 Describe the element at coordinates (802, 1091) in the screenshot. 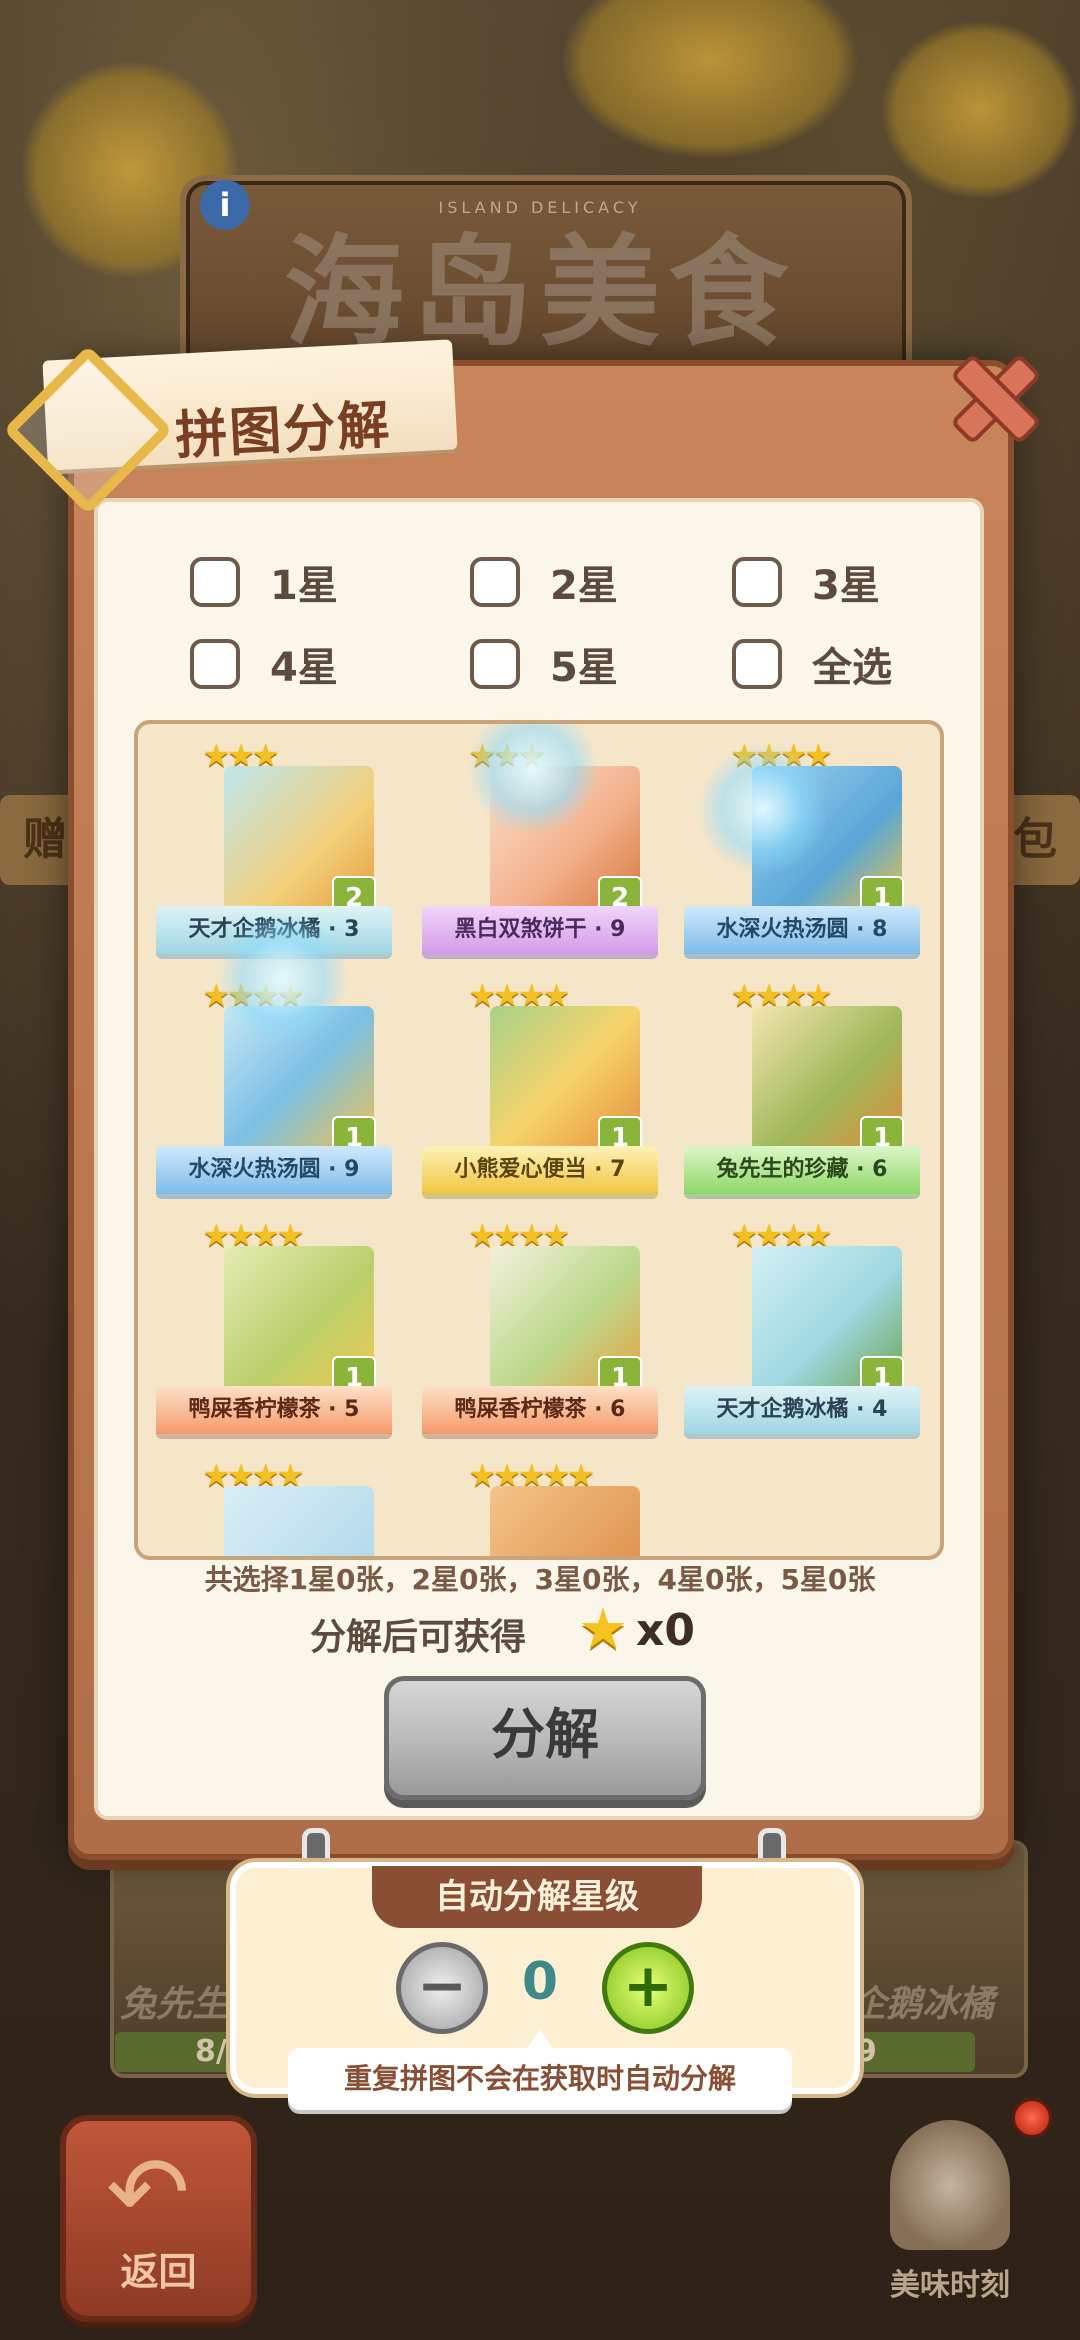

I see `puzzle-card: ★★★★ 1 兔先生的珍藏 · 6` at that location.